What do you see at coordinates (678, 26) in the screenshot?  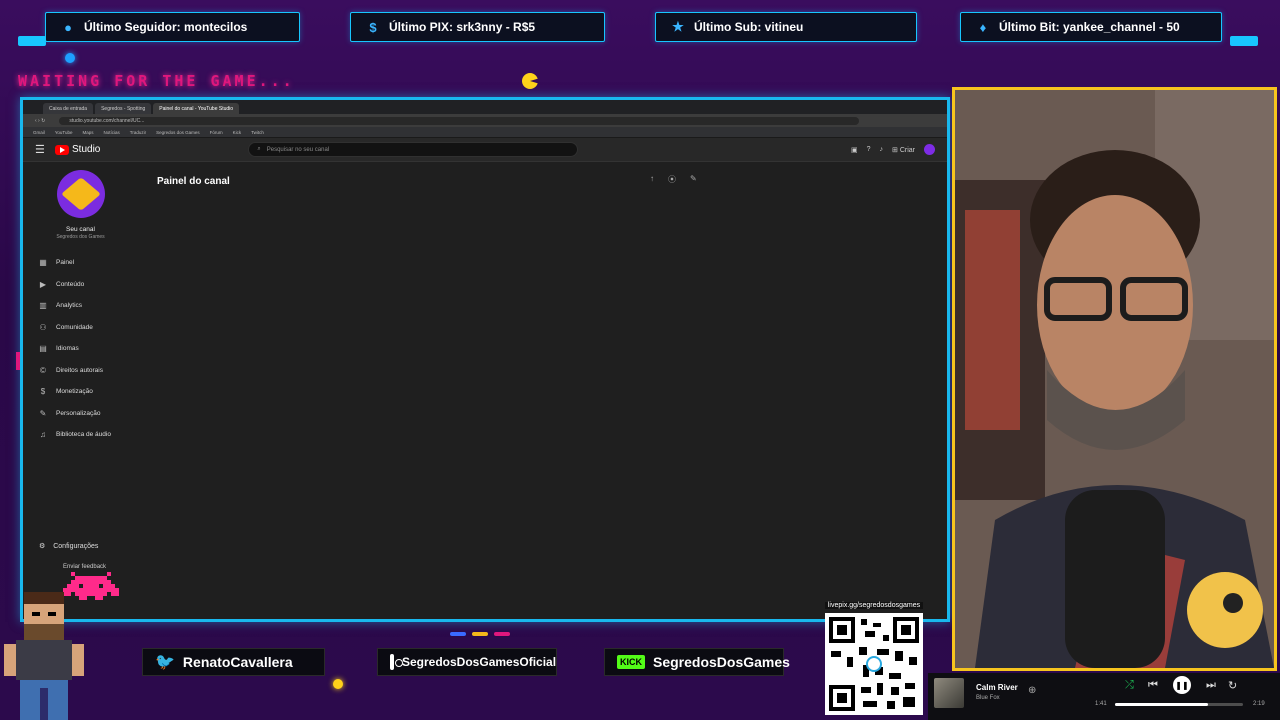 I see `star-icon: ★` at bounding box center [678, 26].